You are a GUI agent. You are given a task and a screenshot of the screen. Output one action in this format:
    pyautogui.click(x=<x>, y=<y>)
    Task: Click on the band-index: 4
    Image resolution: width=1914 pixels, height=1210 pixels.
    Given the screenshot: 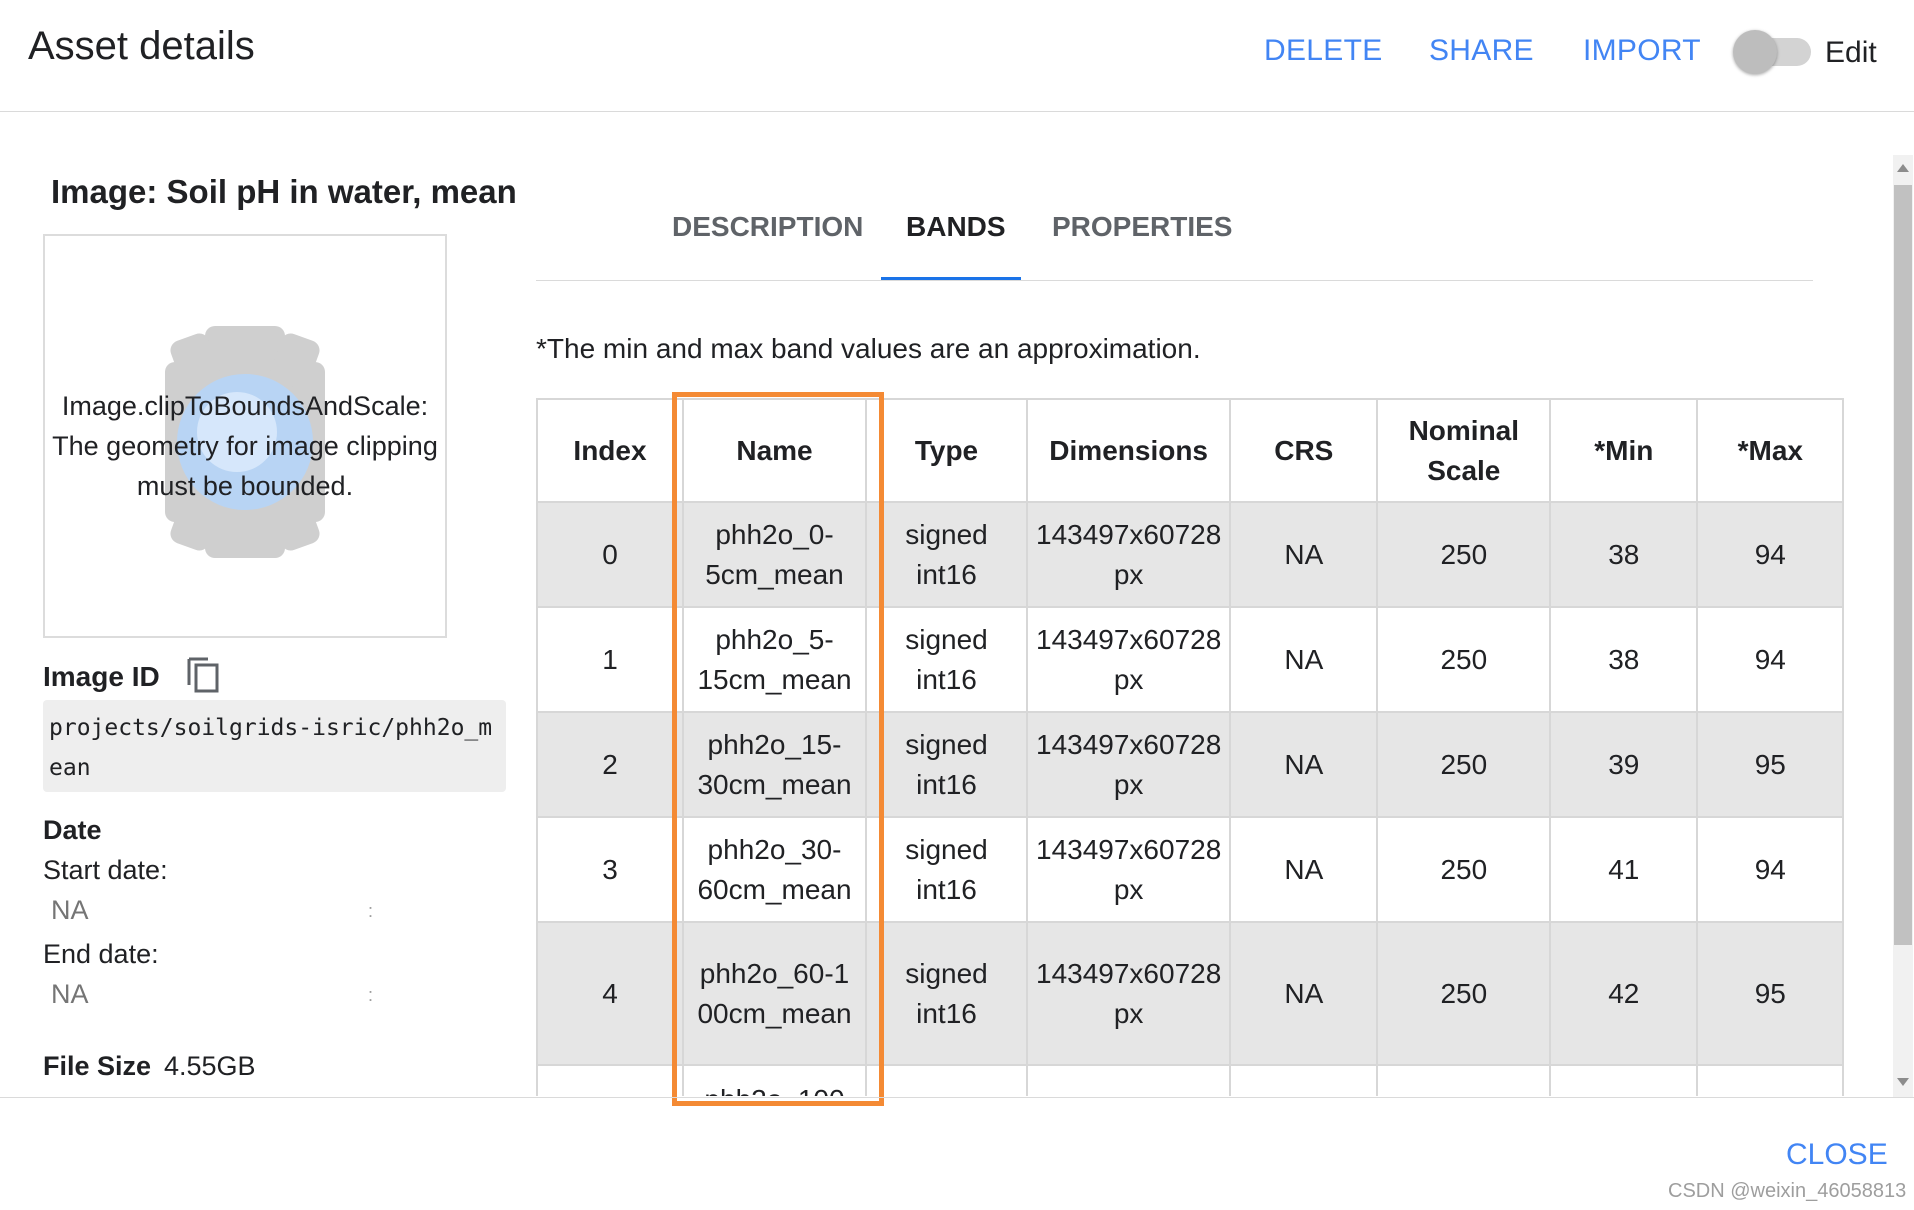 What is the action you would take?
    pyautogui.click(x=610, y=993)
    